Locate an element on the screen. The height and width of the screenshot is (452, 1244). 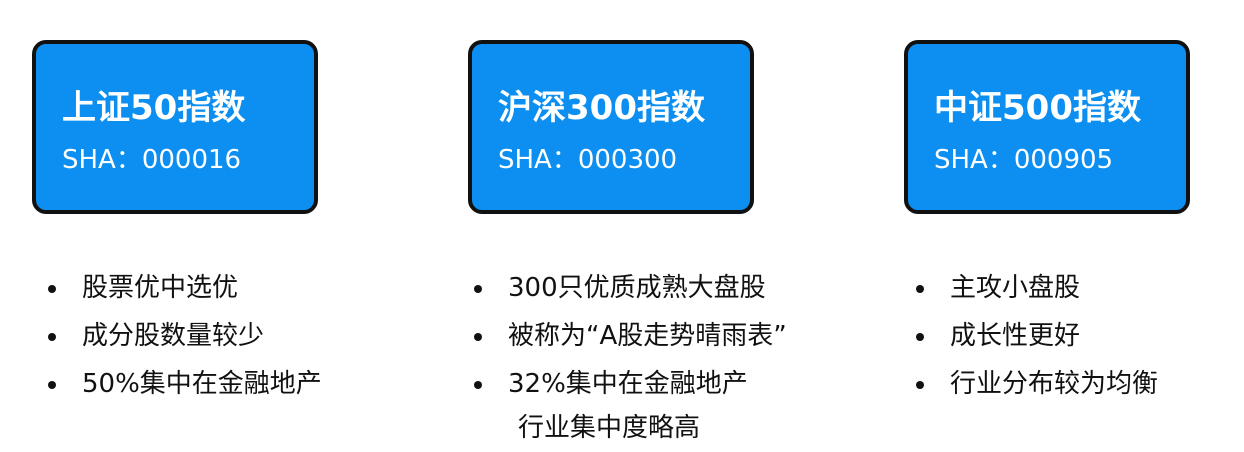
bullet-text: 300只优质成熟大盘股 is located at coordinates (637, 288).